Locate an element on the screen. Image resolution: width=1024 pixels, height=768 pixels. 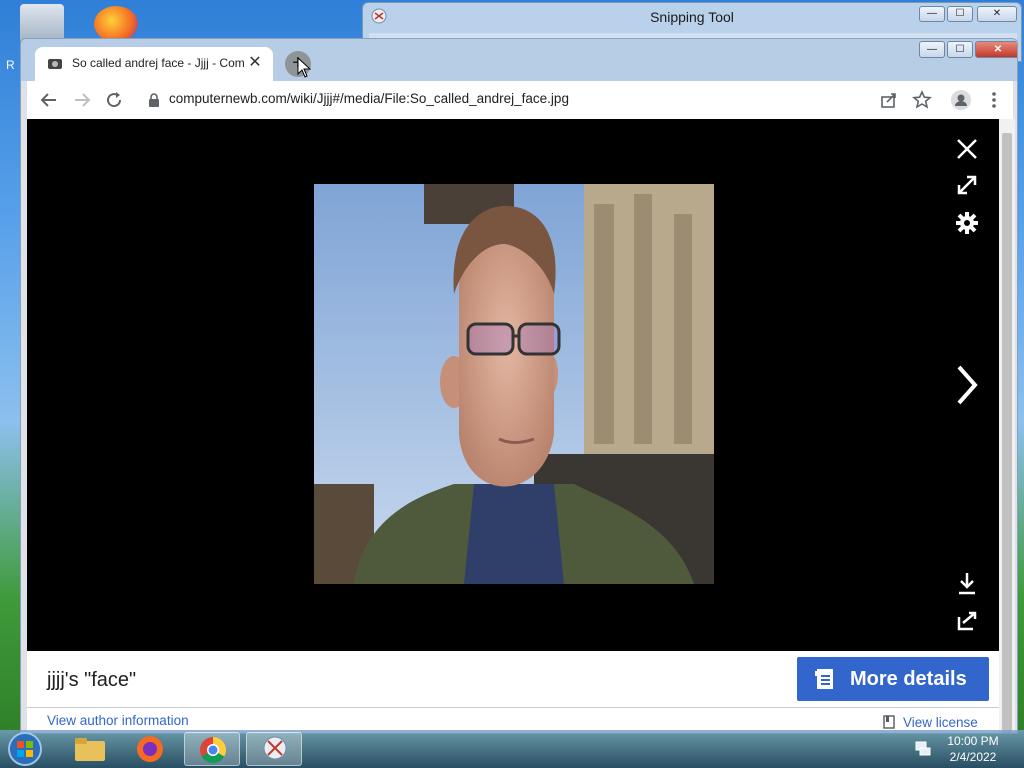
caption-divider is located at coordinates (513, 707).